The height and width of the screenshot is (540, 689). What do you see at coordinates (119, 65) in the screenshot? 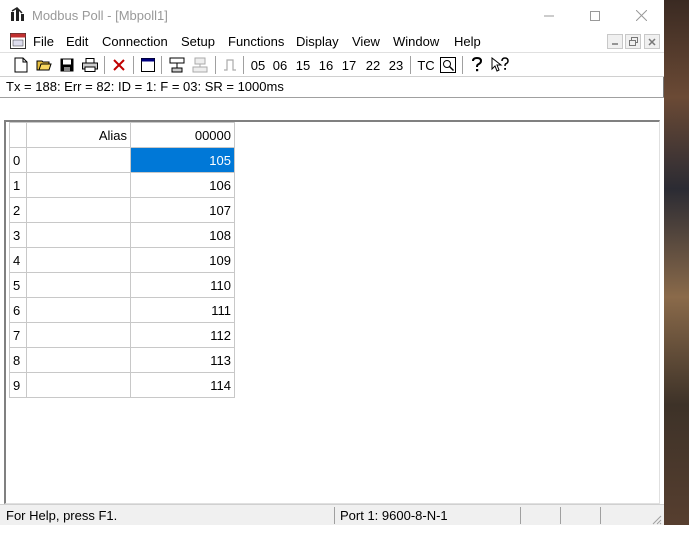
I see `delete-button` at bounding box center [119, 65].